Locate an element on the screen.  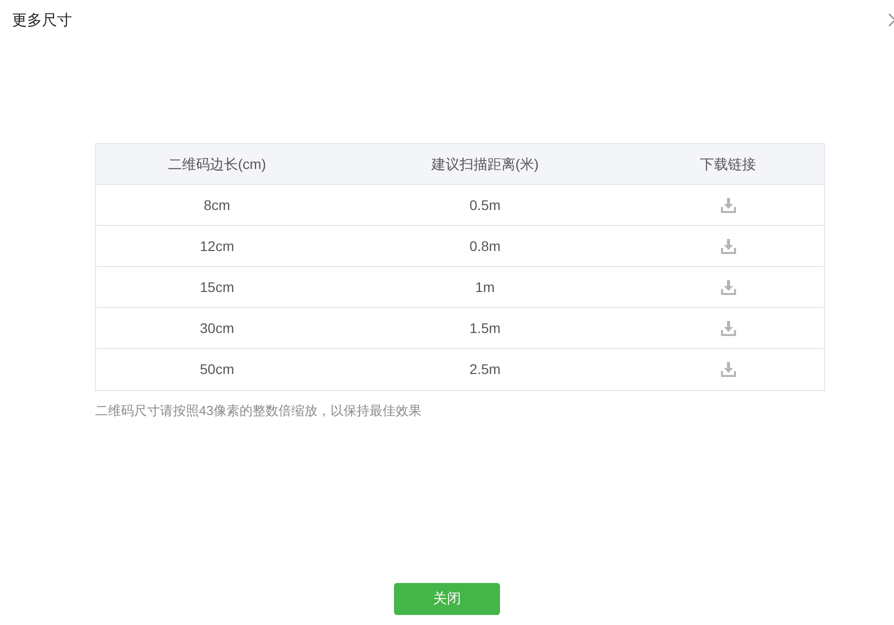
table-cell-text: 50cm is located at coordinates (217, 369).